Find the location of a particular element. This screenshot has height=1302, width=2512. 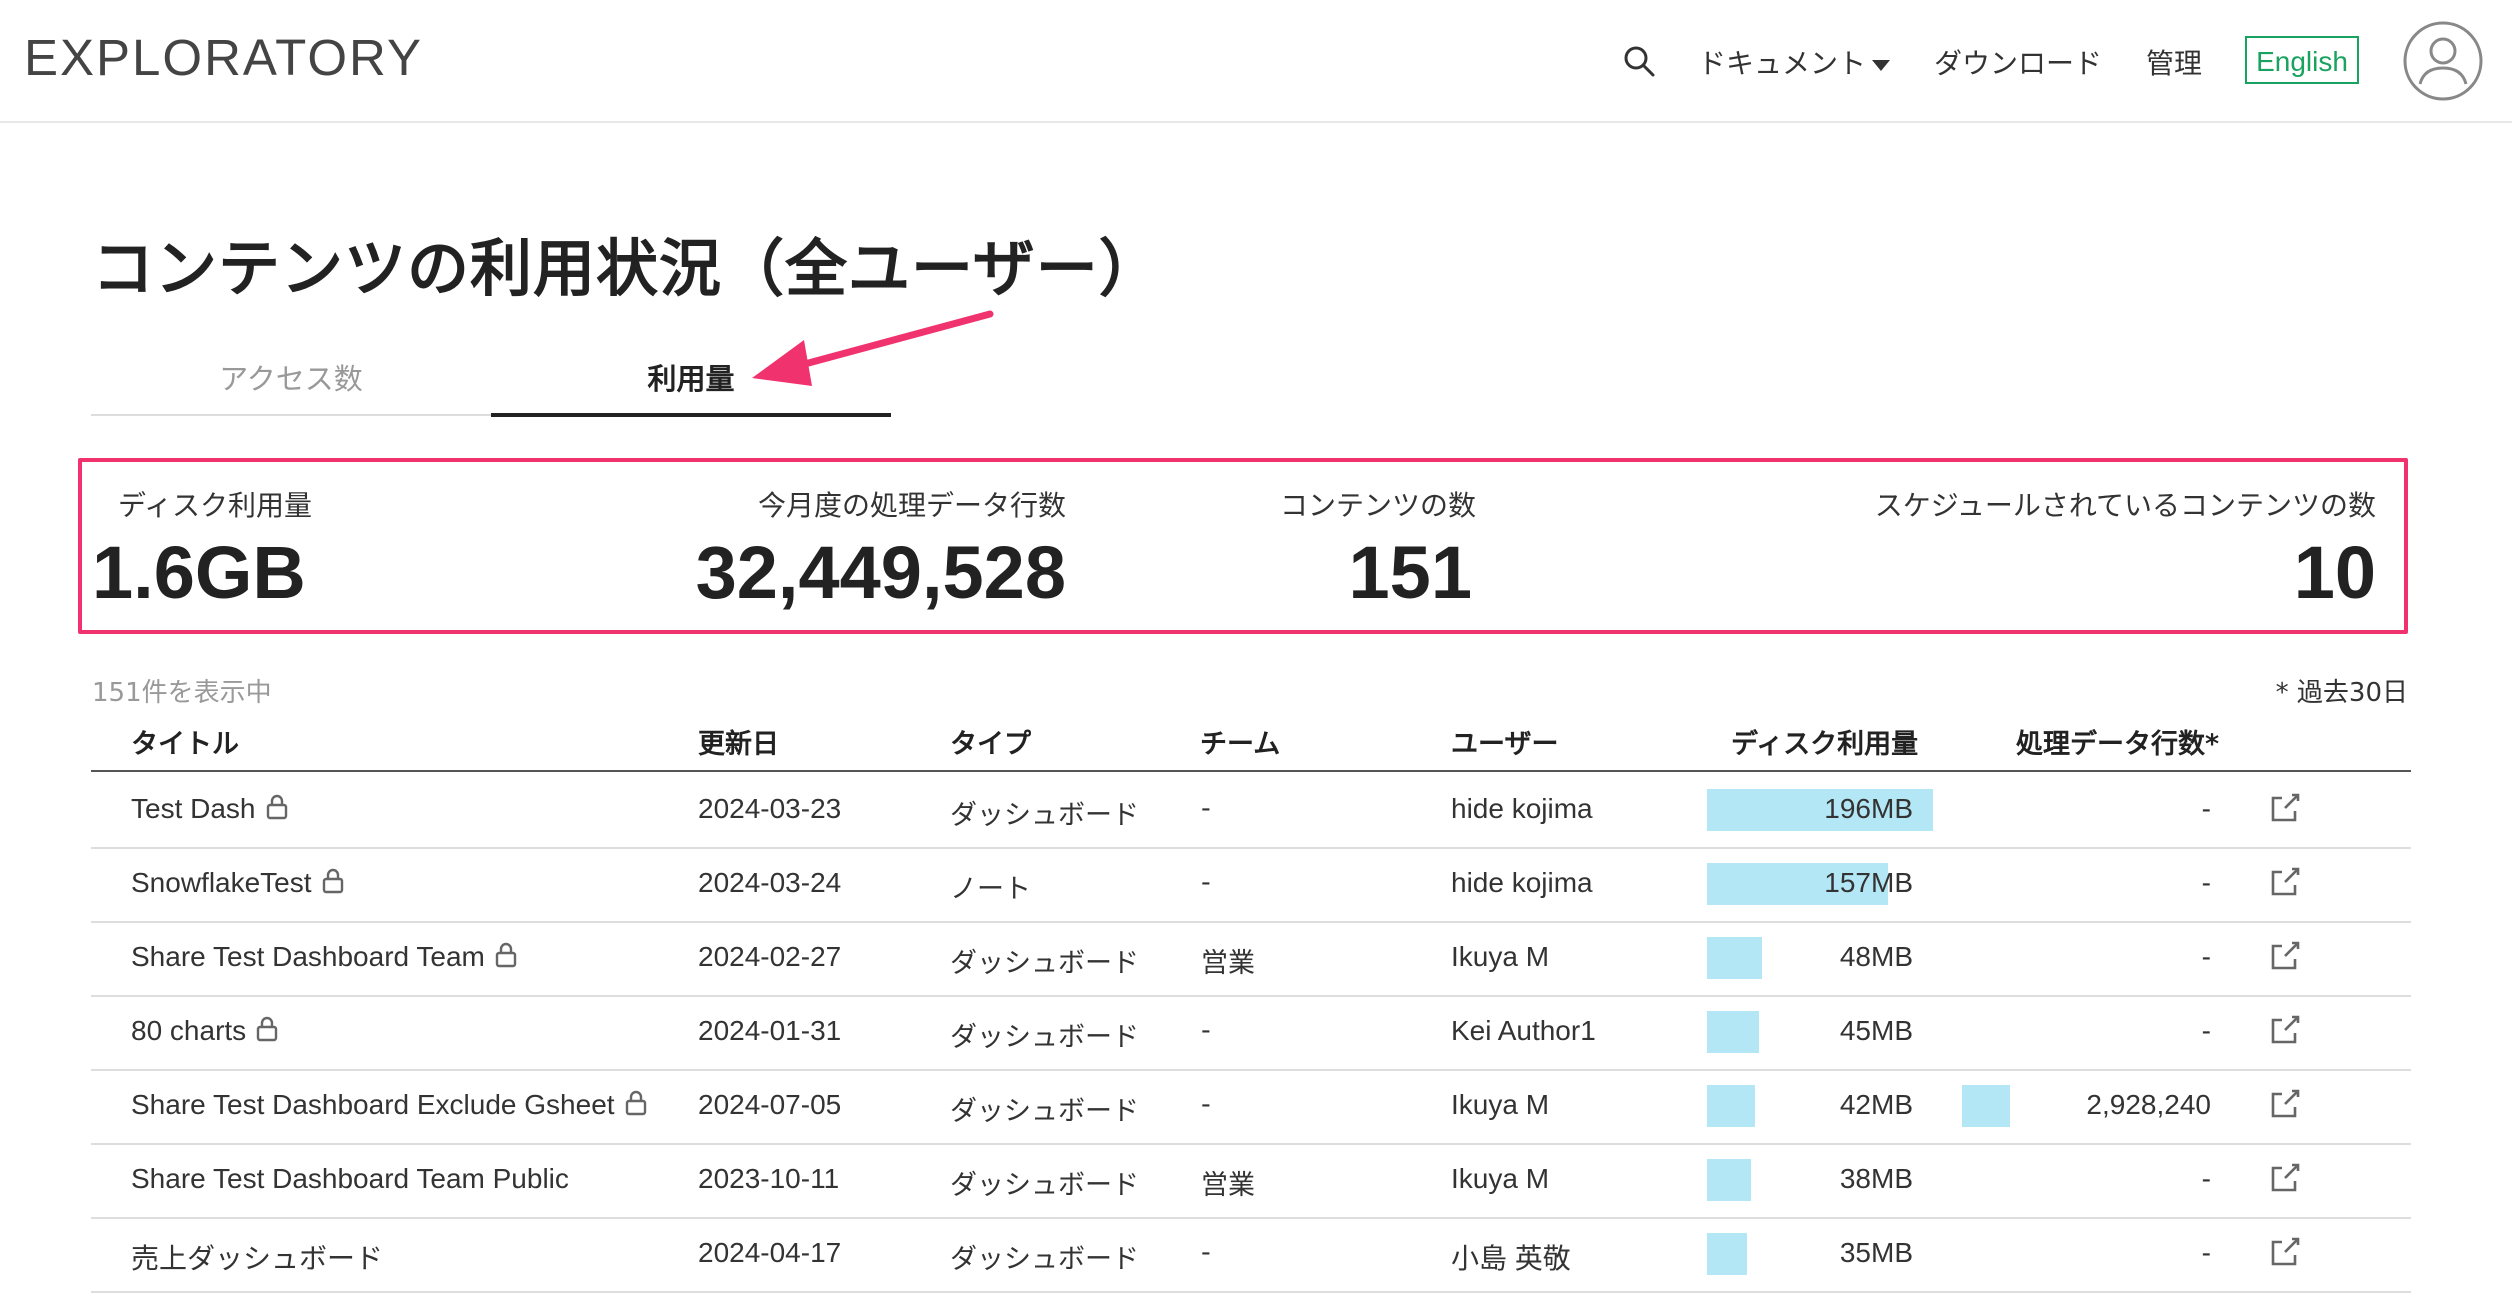

row-title: 80 charts is located at coordinates (204, 1031).